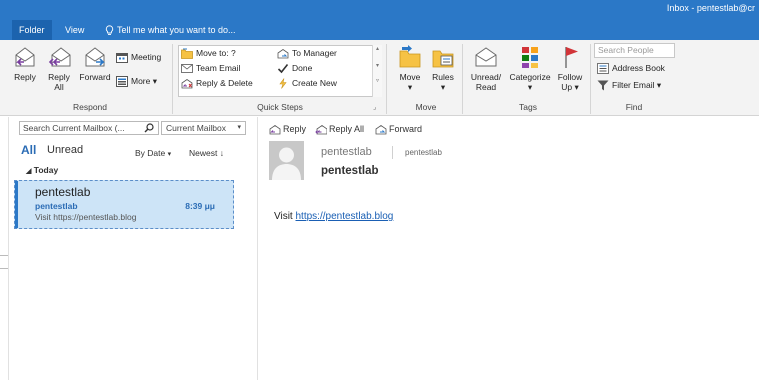  I want to click on person-icon, so click(286, 163).